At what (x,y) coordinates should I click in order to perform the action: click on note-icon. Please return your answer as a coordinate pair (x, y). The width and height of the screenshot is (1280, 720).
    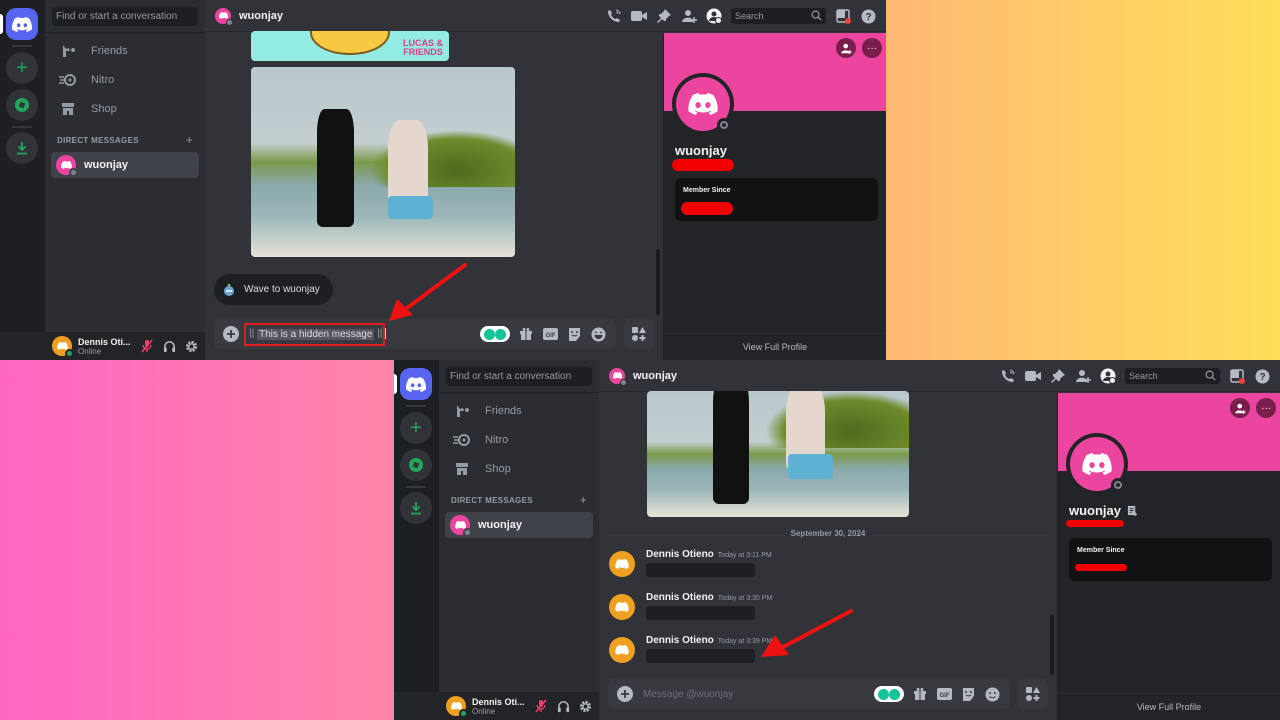
    Looking at the image, I should click on (1132, 510).